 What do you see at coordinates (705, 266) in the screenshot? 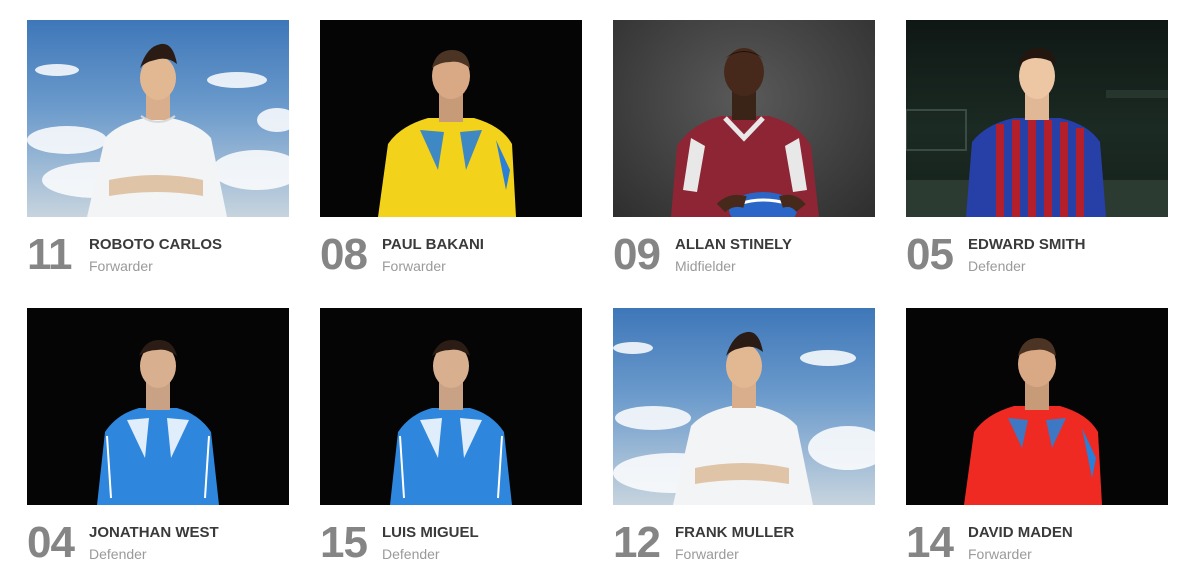
I see `player-position: Midfielder` at bounding box center [705, 266].